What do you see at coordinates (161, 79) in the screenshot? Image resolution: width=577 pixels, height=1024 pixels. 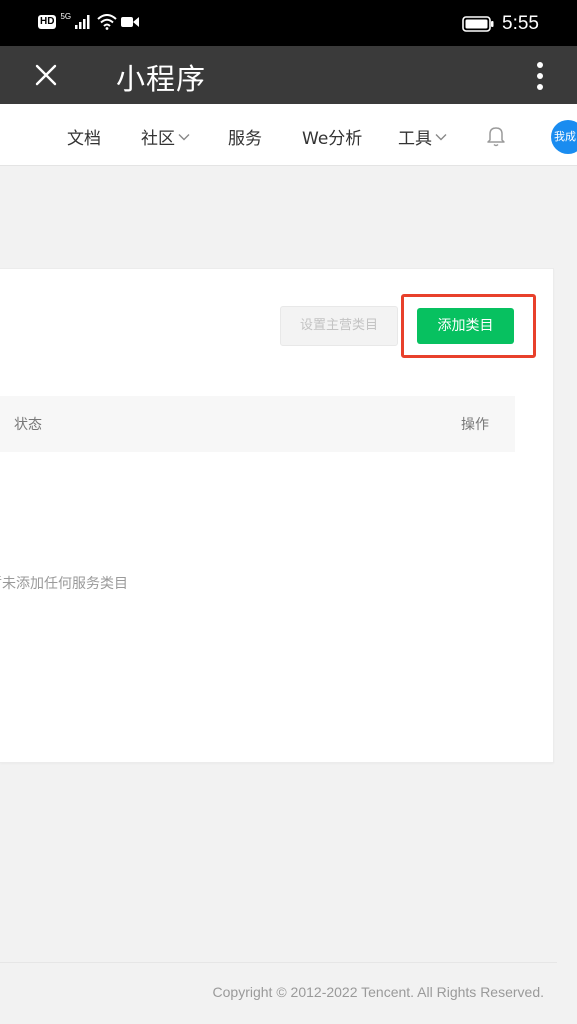 I see `page-title: 小程序` at bounding box center [161, 79].